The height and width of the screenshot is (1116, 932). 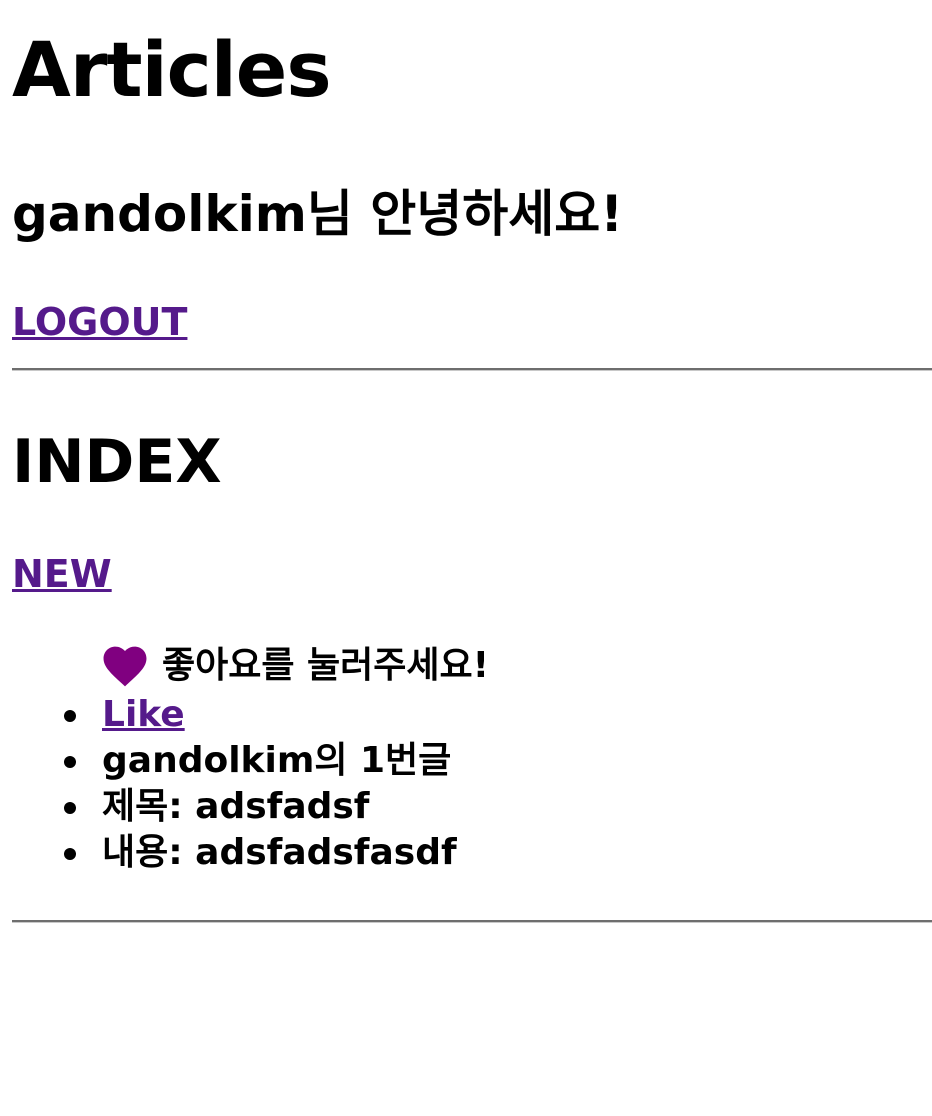 What do you see at coordinates (259, 715) in the screenshot?
I see `list-item: Like` at bounding box center [259, 715].